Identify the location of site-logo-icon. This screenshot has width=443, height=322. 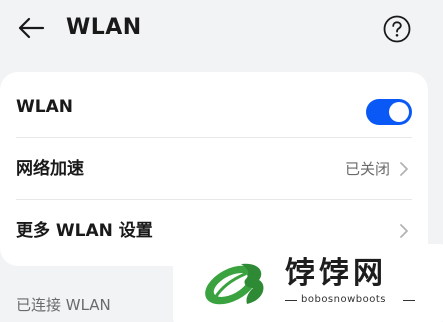
(234, 284).